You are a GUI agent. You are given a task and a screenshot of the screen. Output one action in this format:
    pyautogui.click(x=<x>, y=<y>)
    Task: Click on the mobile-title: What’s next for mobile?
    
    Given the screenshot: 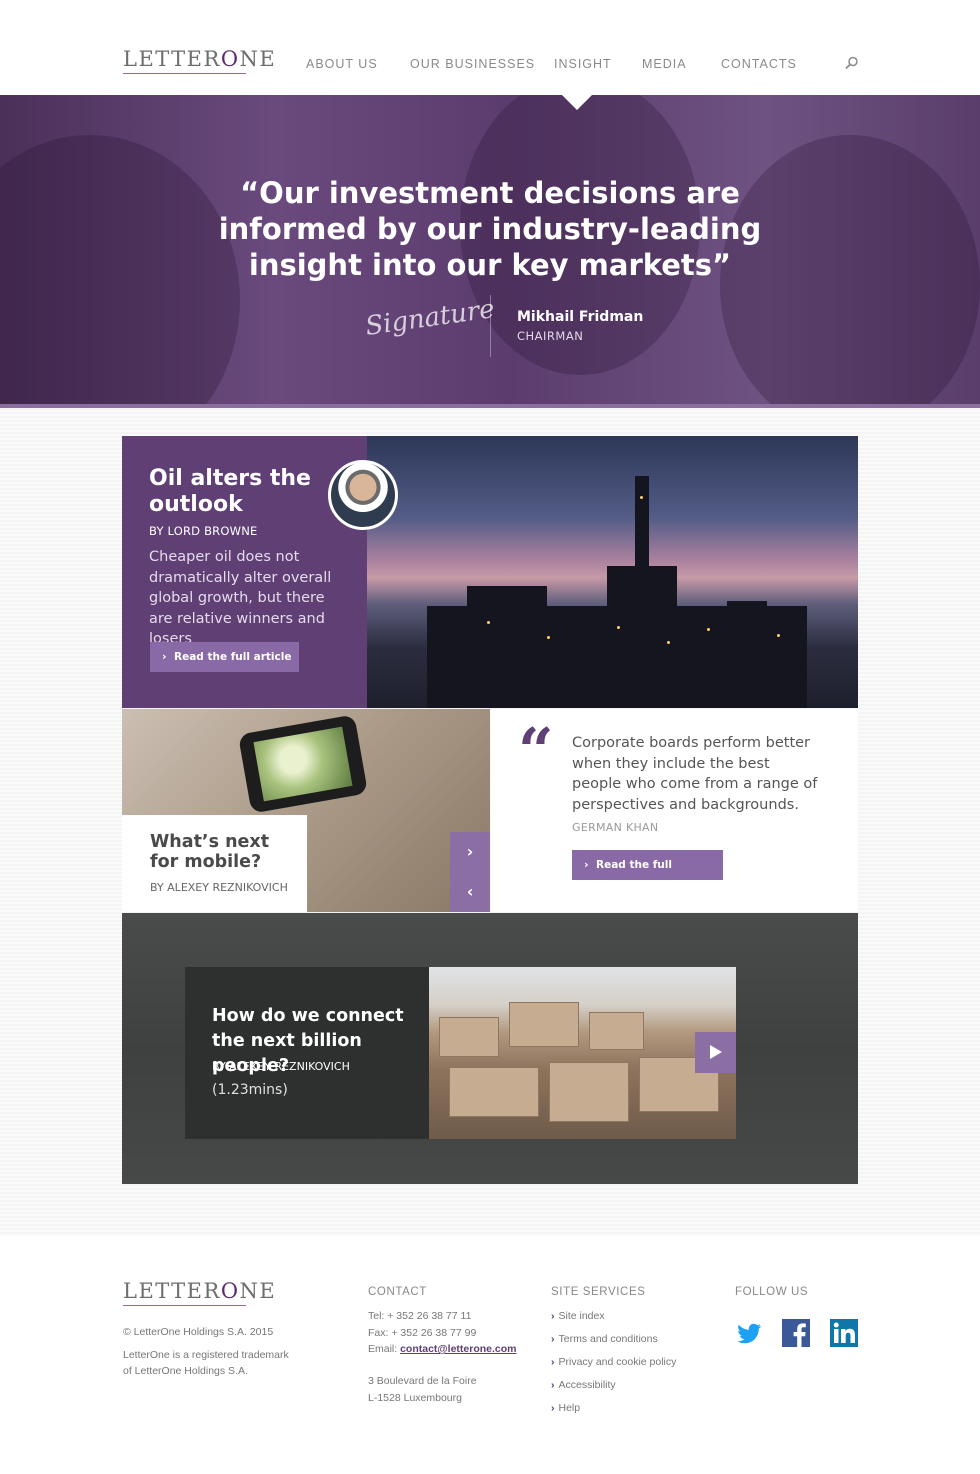 What is the action you would take?
    pyautogui.click(x=225, y=852)
    